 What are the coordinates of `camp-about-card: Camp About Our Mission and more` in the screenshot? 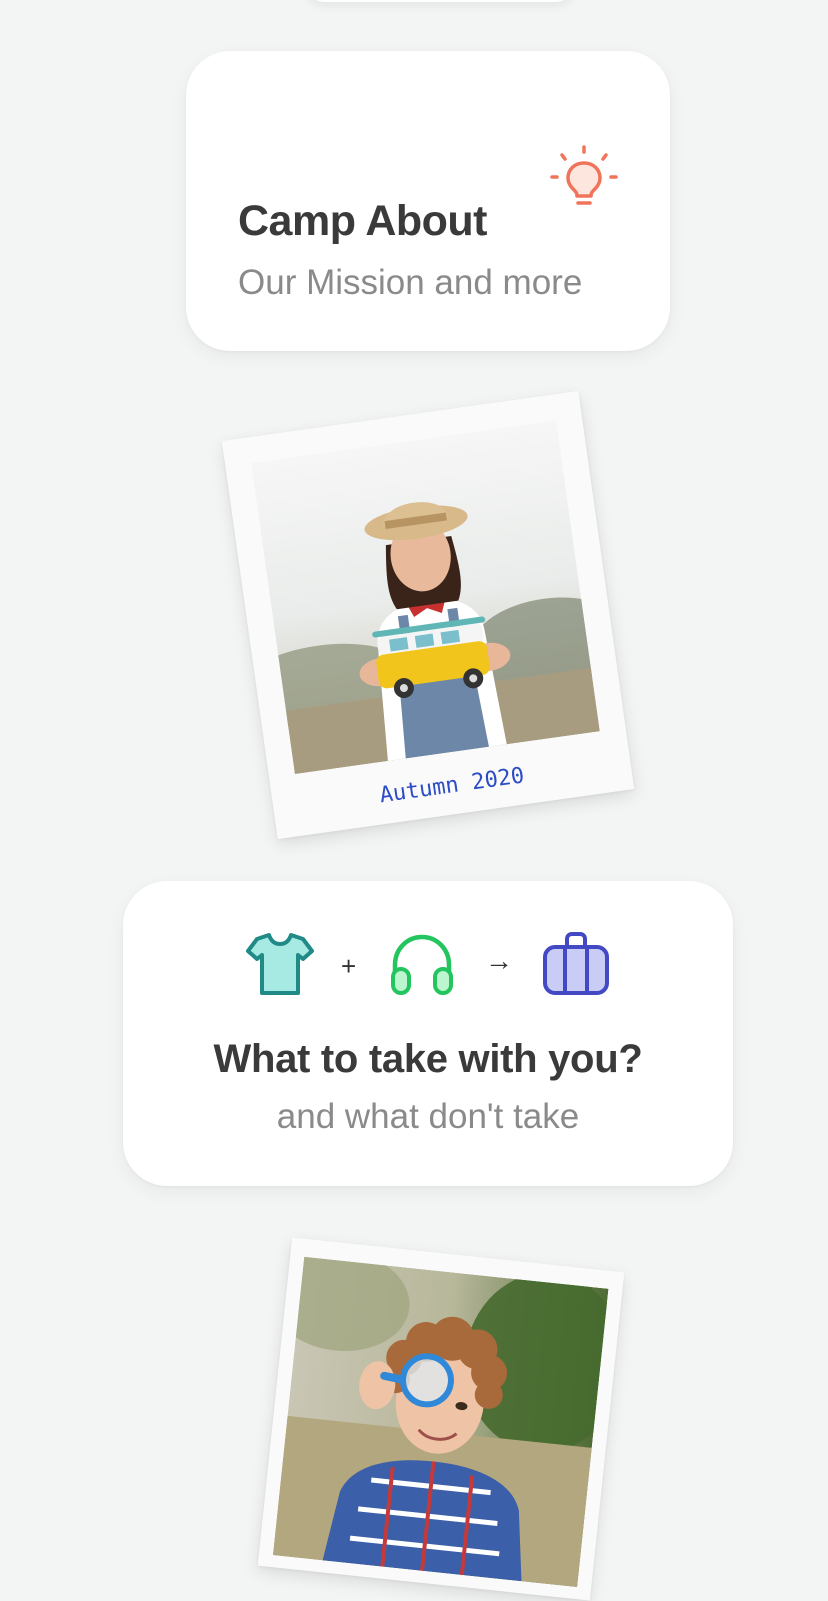 It's located at (428, 201).